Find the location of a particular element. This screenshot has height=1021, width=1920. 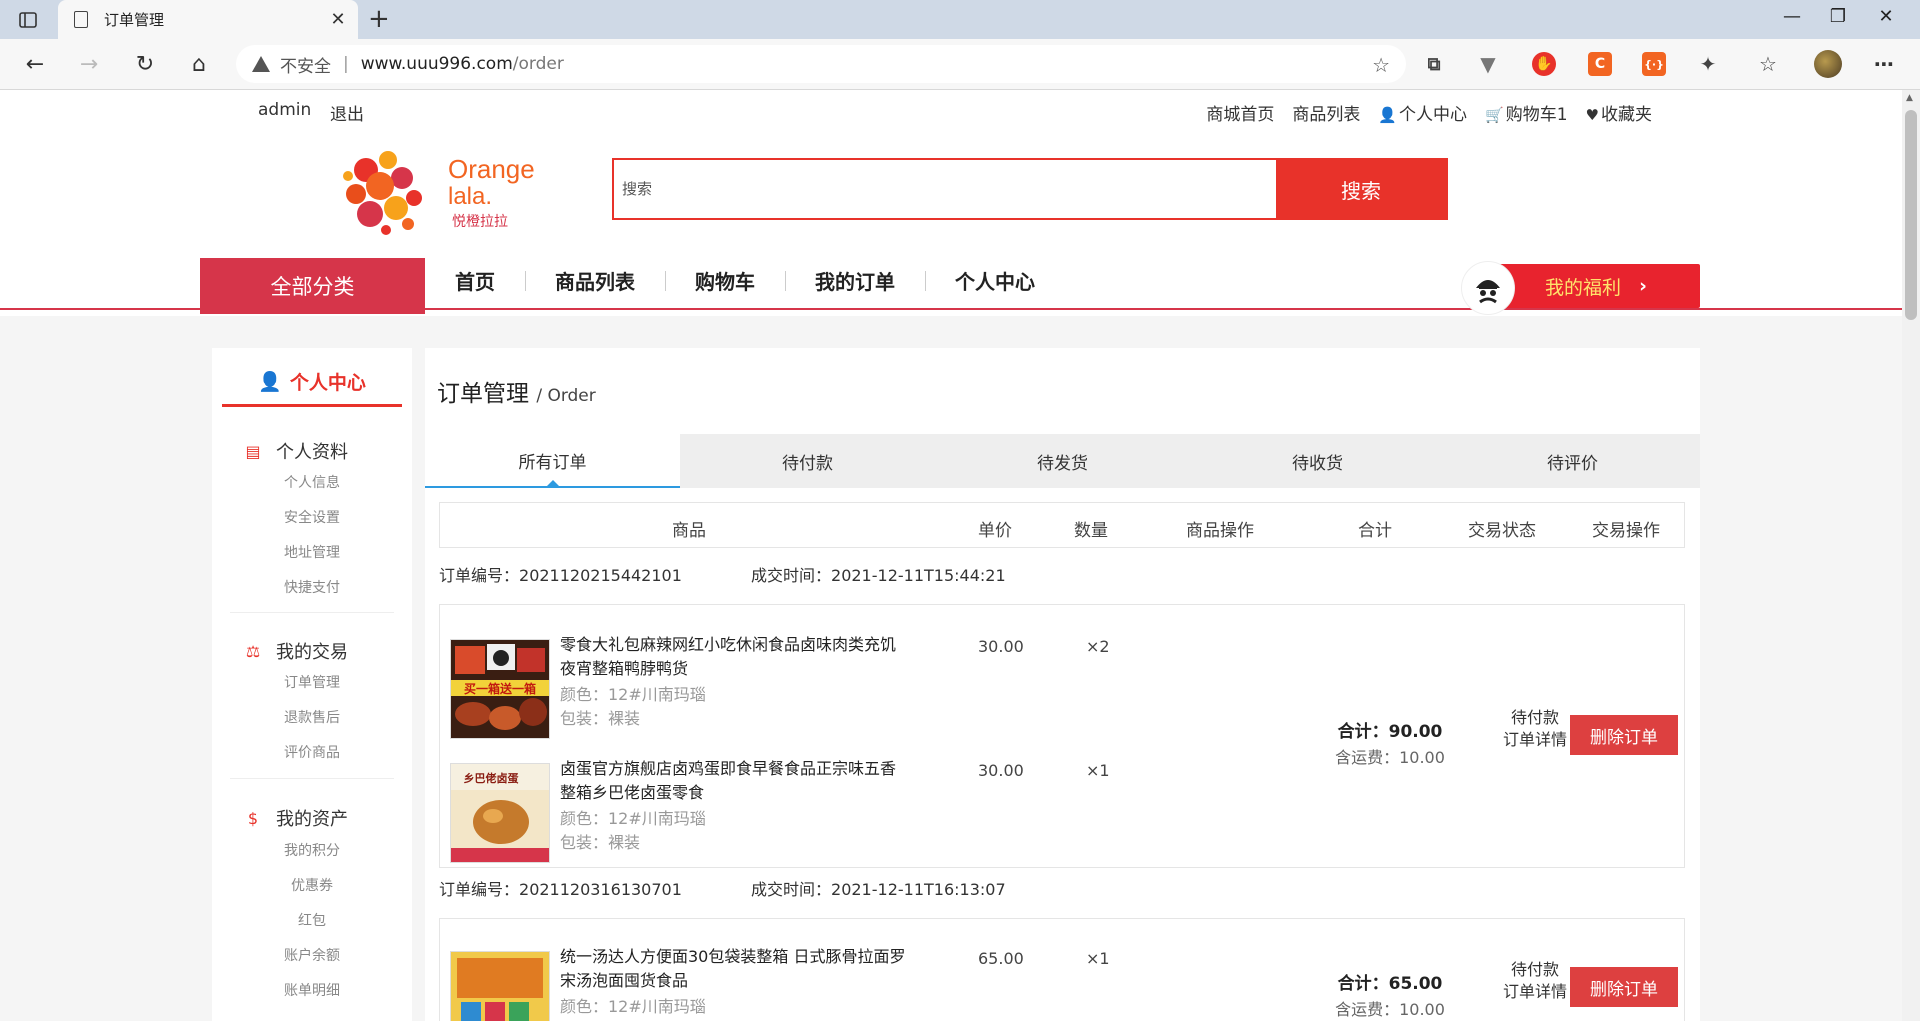

page-subtitle: / Order is located at coordinates (566, 396).